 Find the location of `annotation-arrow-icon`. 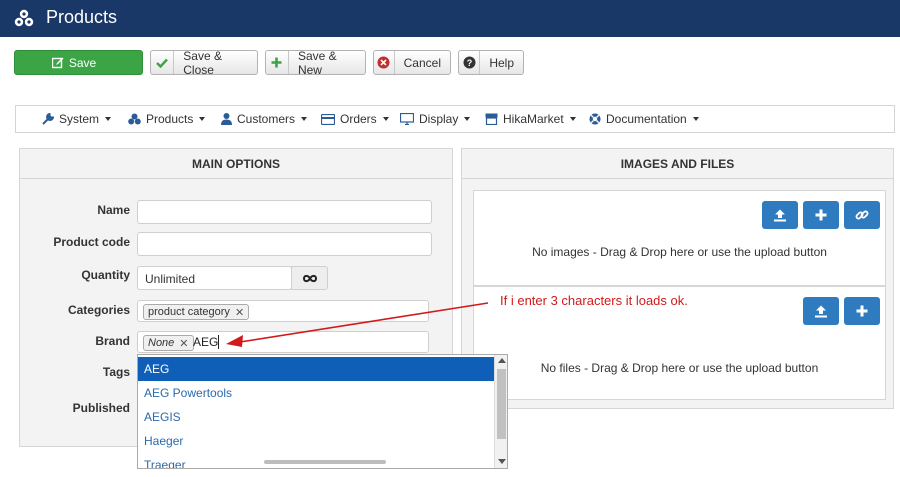

annotation-arrow-icon is located at coordinates (357, 324).